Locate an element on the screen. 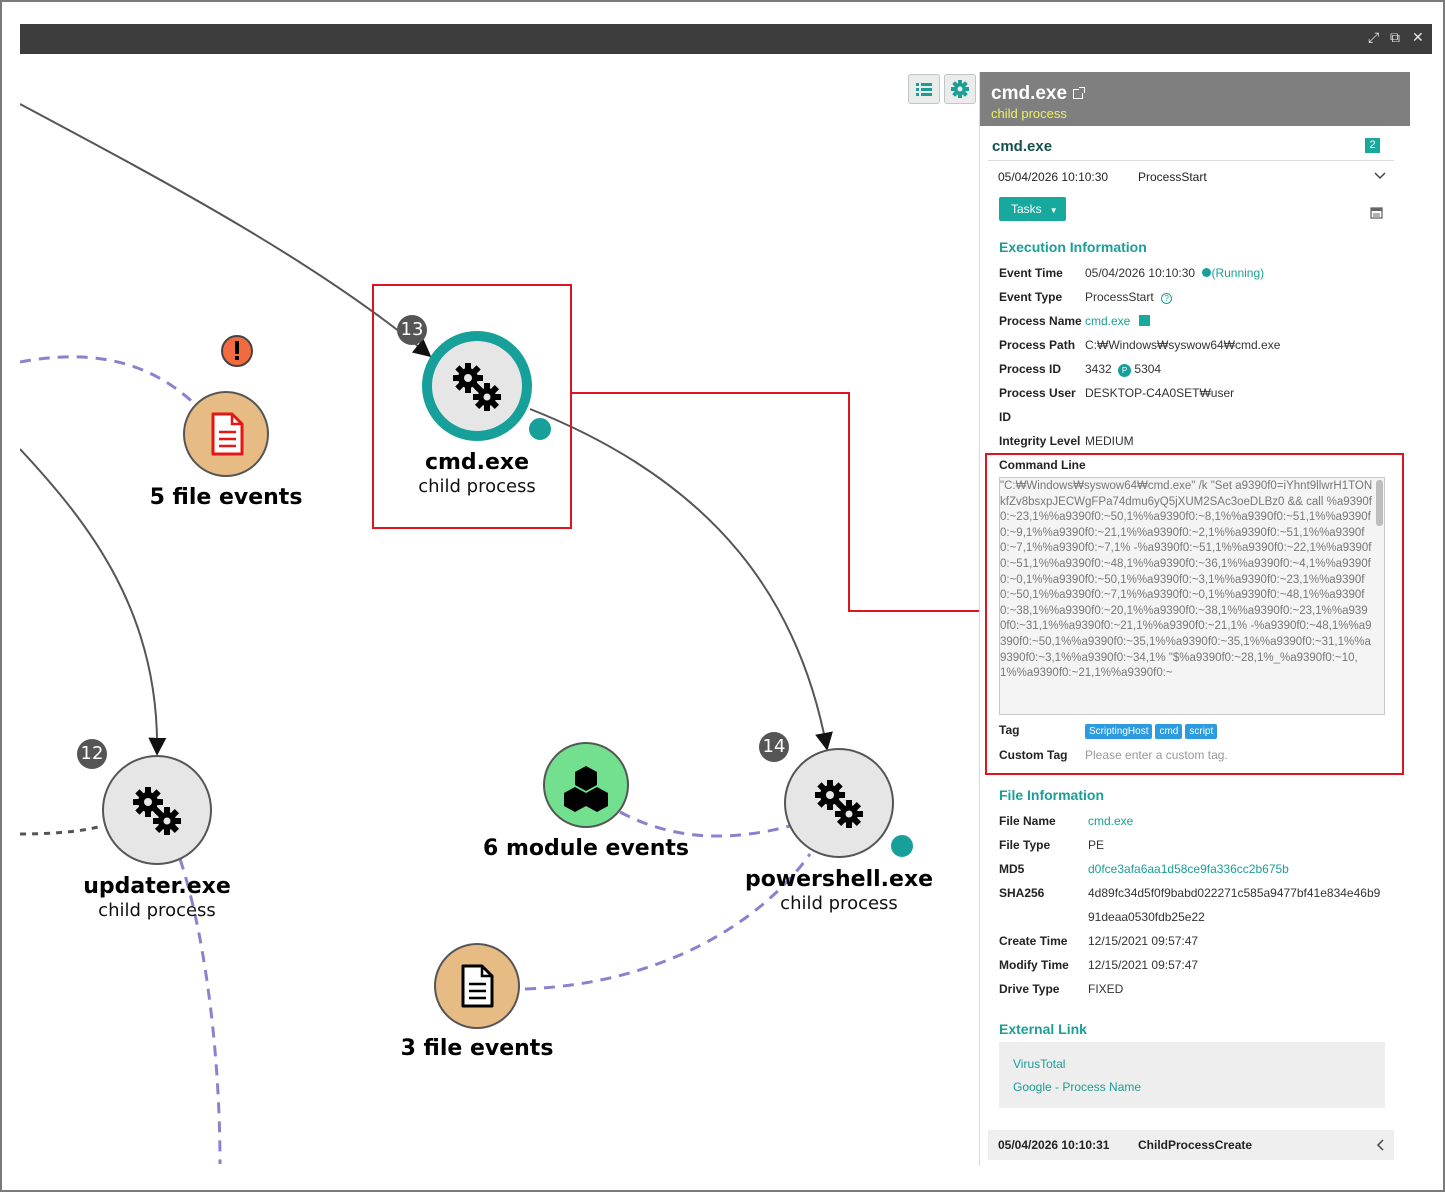 This screenshot has height=1192, width=1445. label-process-user: Process User is located at coordinates (1037, 393).